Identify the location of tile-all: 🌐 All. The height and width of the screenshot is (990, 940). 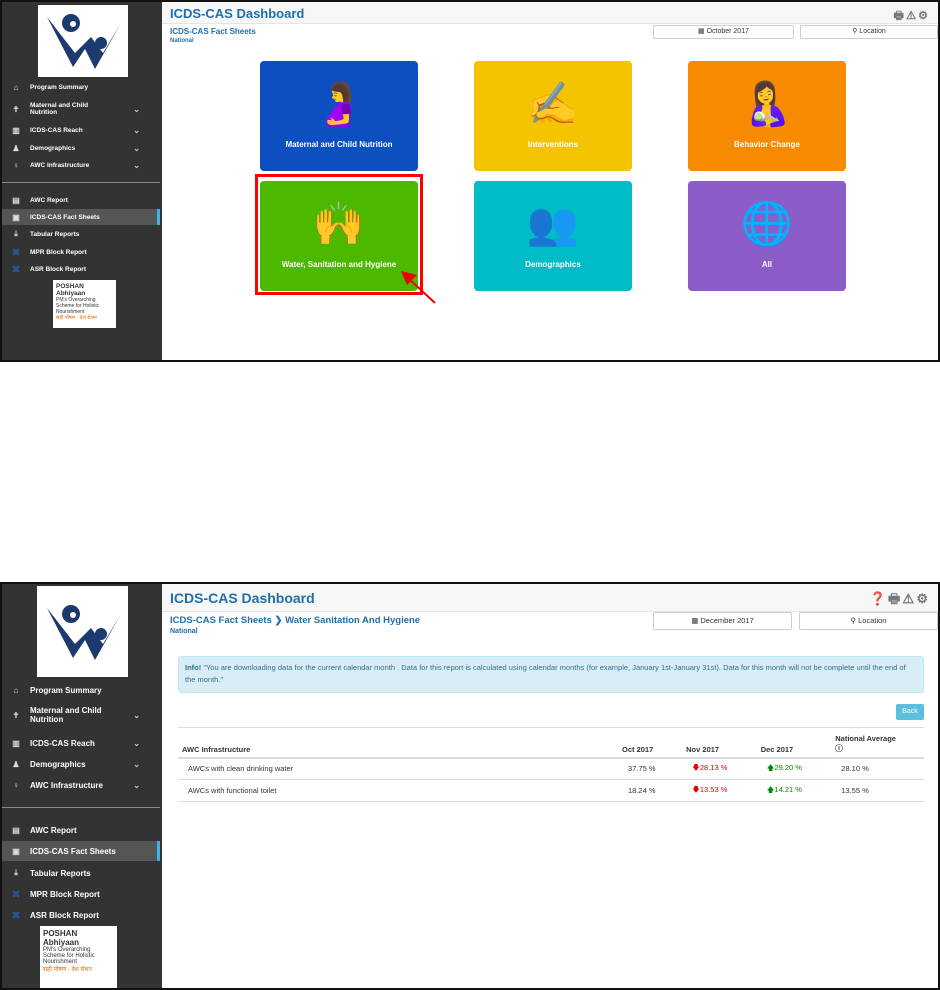
(767, 236).